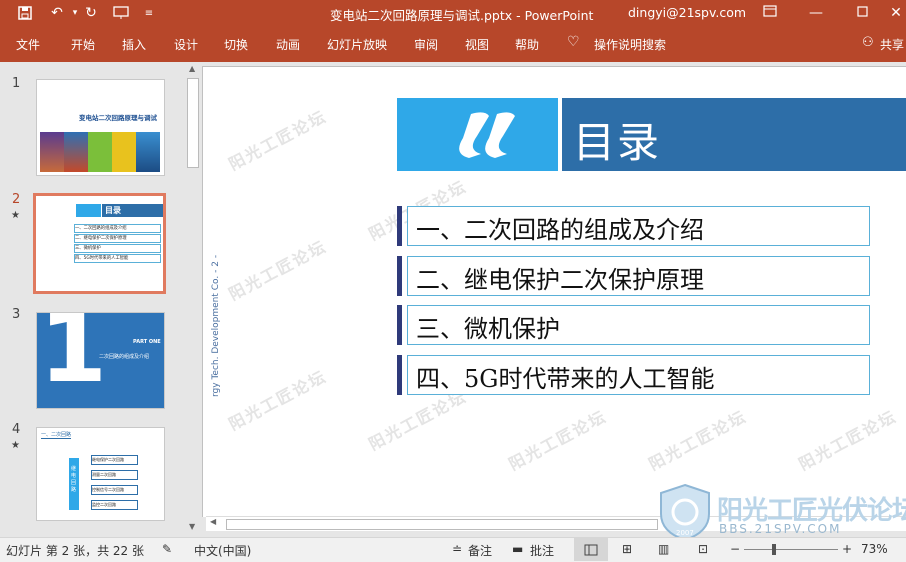 The image size is (906, 562). I want to click on tab-view: 视图, so click(477, 44).